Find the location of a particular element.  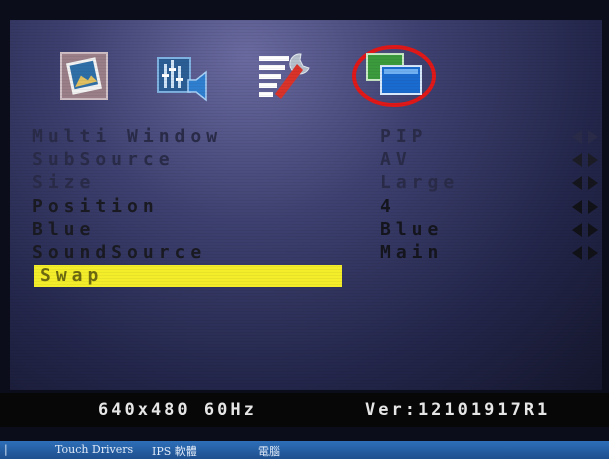

menu-row-size: Size Large is located at coordinates (315, 183).